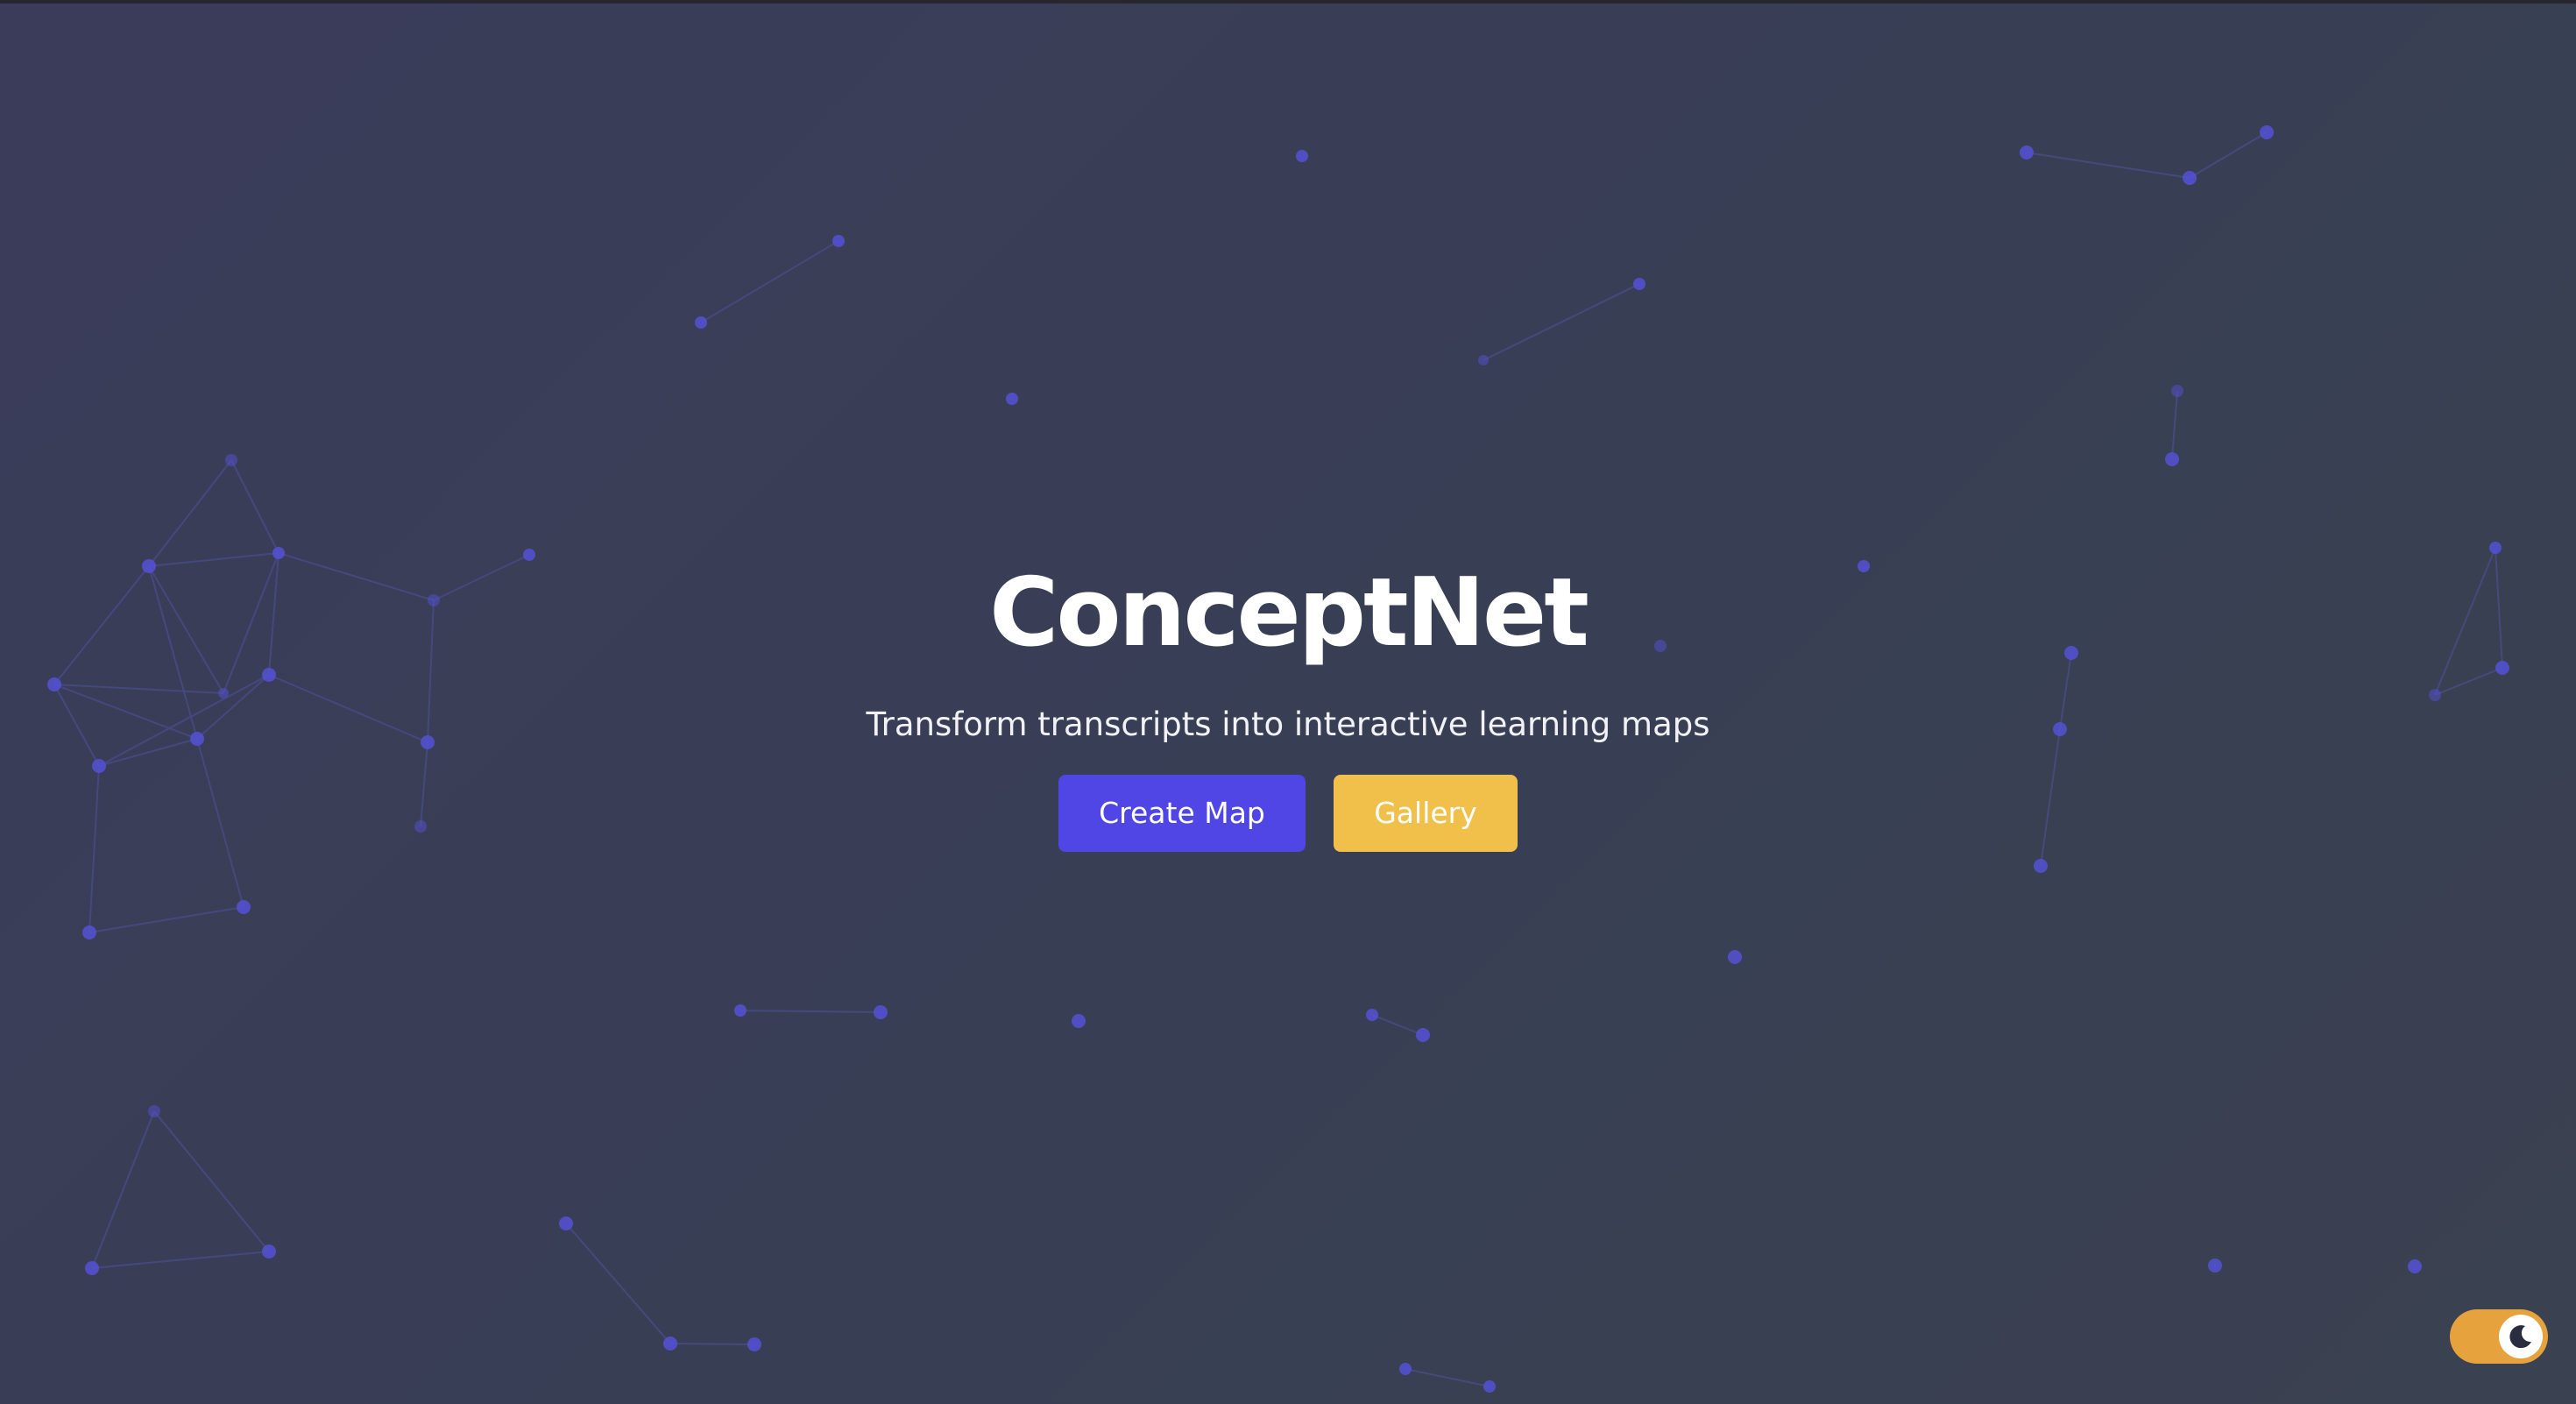 Image resolution: width=2576 pixels, height=1404 pixels. I want to click on toggle-knob, so click(2521, 1336).